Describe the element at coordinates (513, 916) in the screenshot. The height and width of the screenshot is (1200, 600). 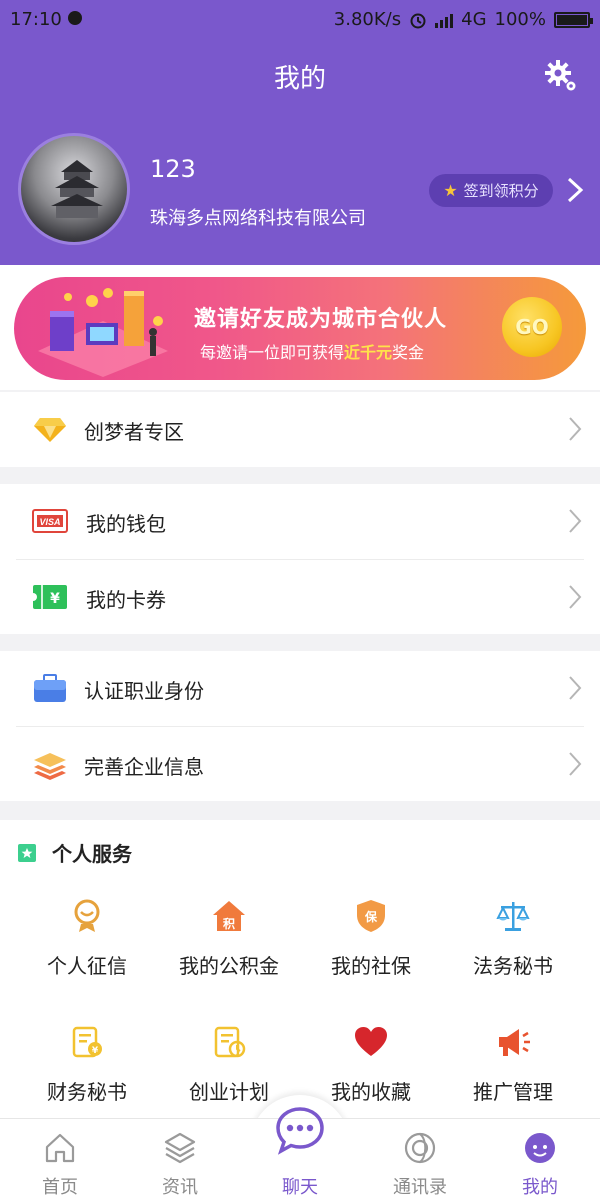
I see `legal-scale-icon` at that location.